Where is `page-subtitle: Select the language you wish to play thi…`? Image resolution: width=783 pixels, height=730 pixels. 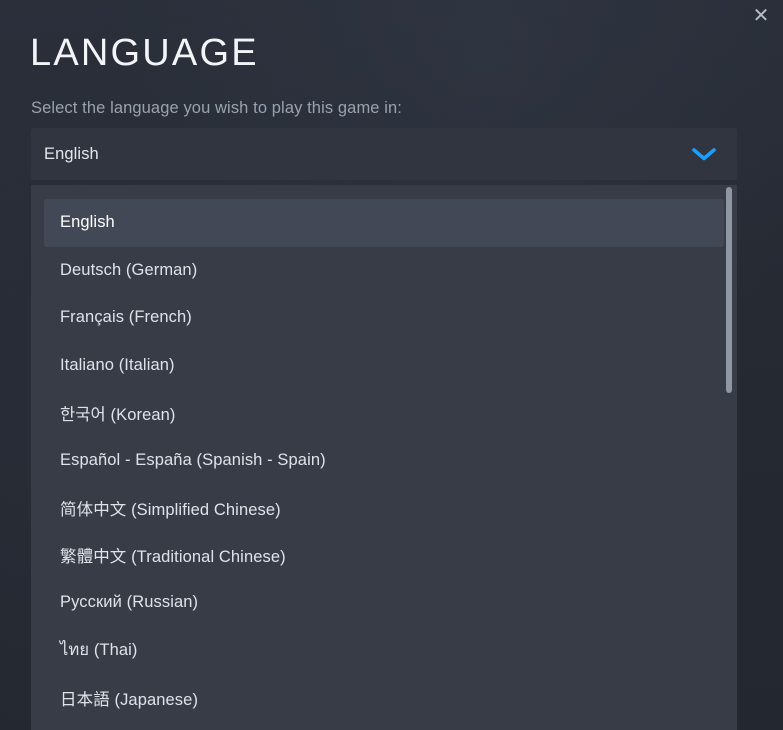 page-subtitle: Select the language you wish to play thi… is located at coordinates (216, 108).